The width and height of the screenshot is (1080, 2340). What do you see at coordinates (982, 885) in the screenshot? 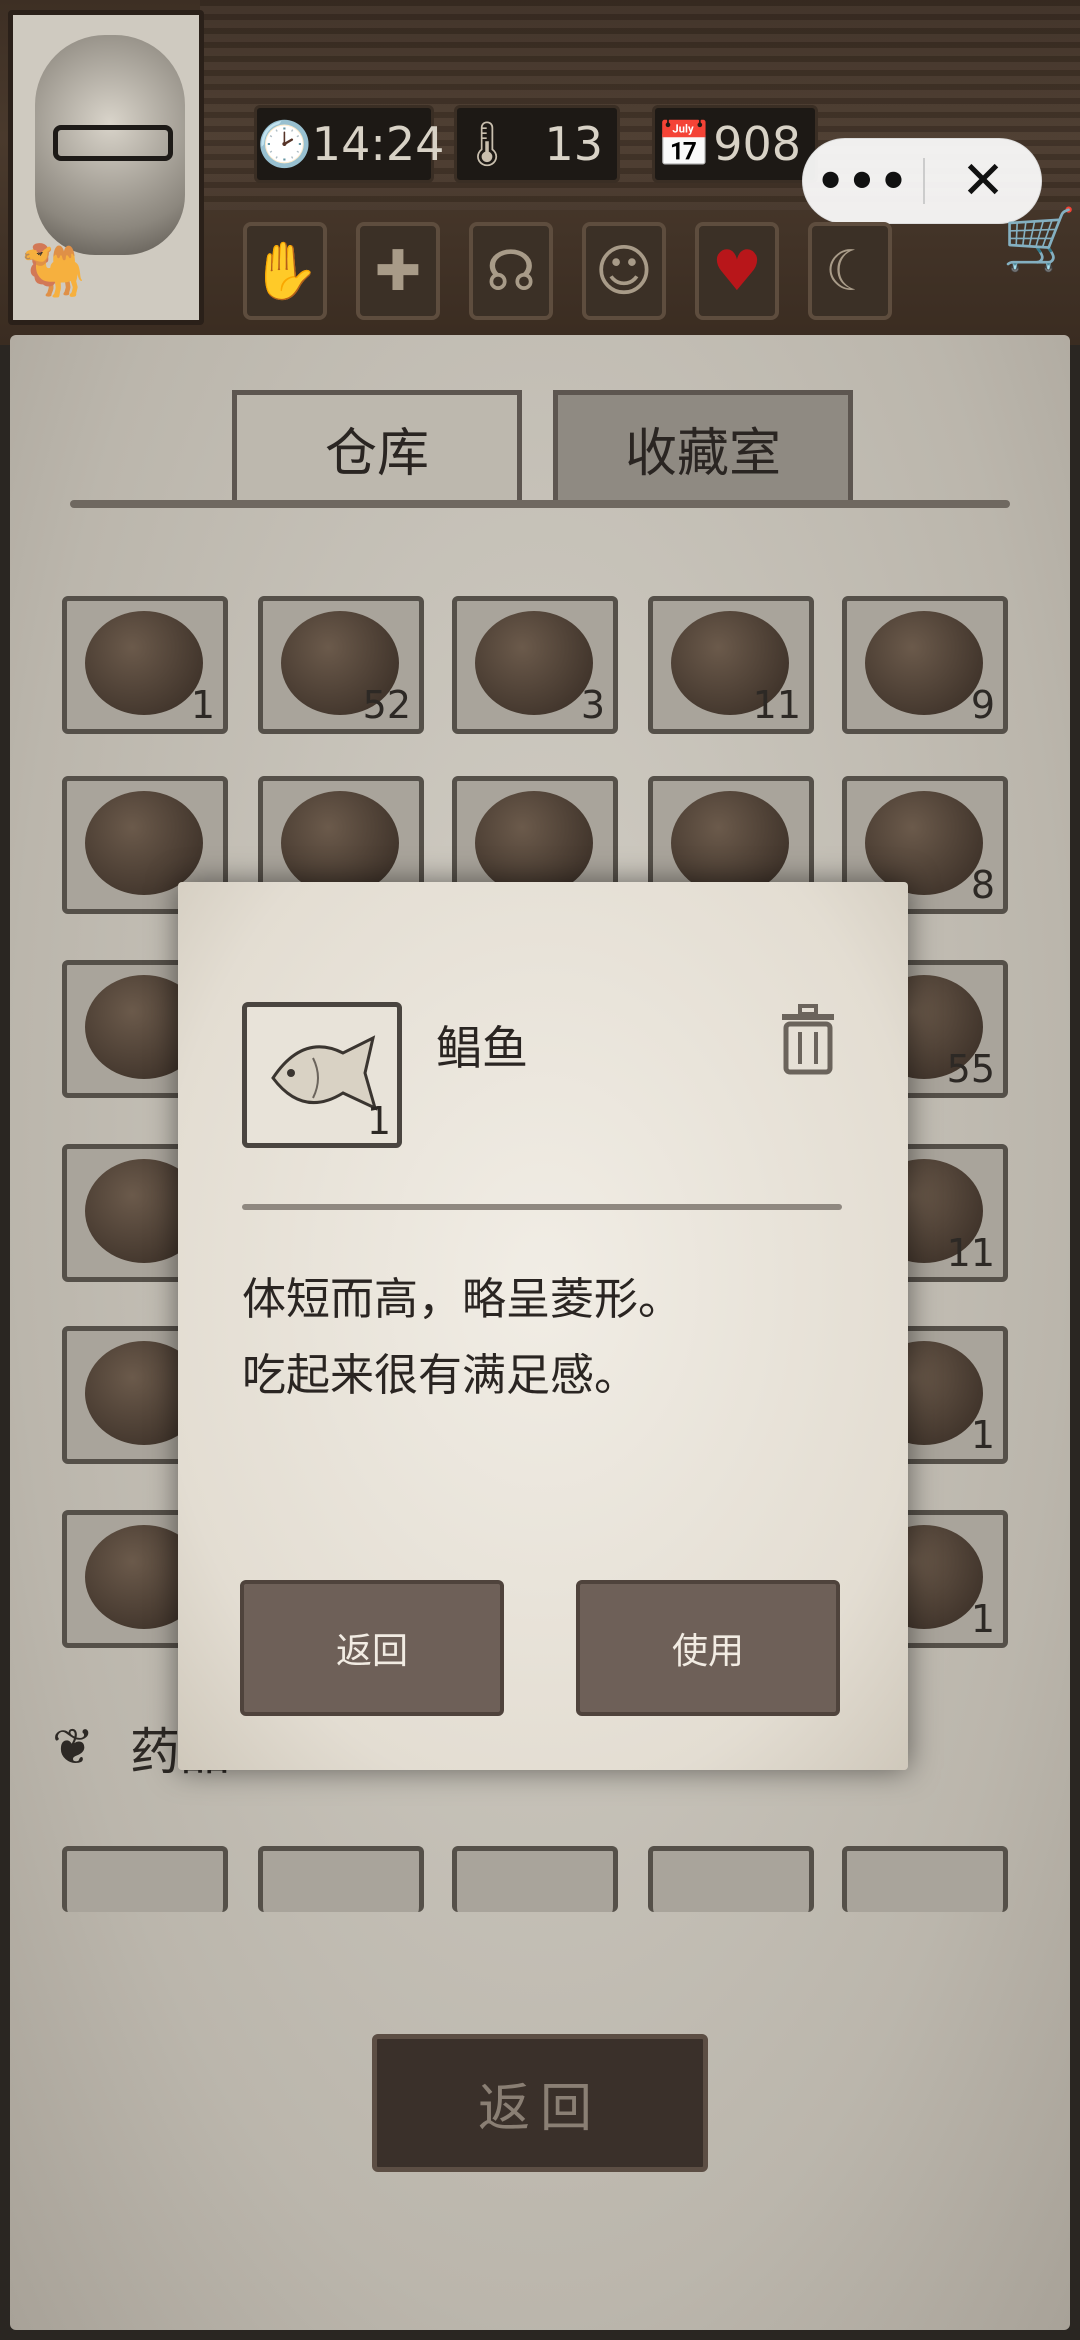
I see `slot-count: 8` at bounding box center [982, 885].